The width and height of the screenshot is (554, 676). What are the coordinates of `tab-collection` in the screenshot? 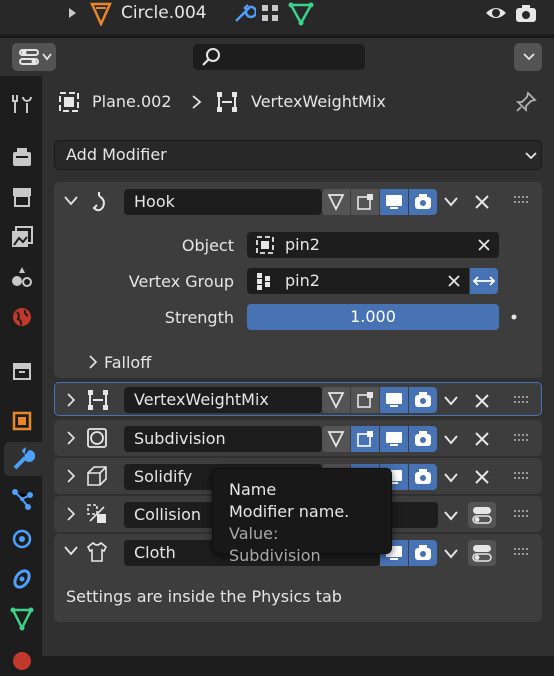 It's located at (22, 371).